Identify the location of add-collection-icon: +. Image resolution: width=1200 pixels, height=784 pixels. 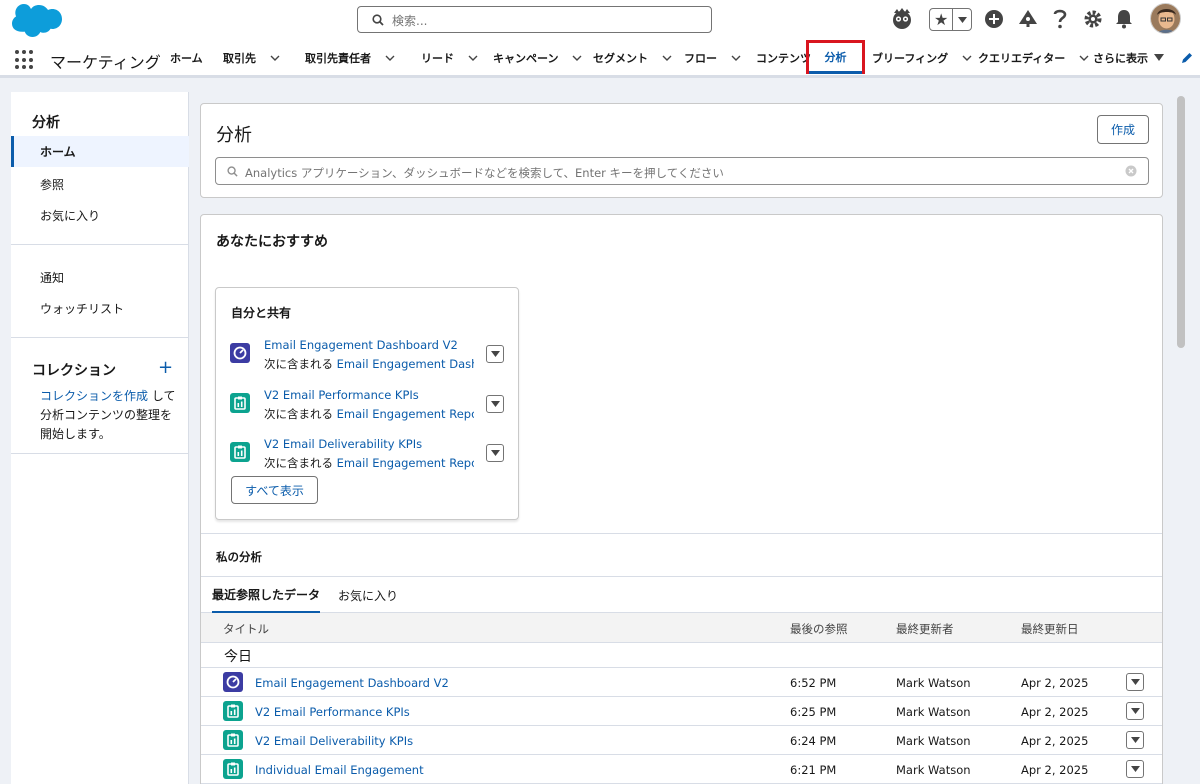
(165, 368).